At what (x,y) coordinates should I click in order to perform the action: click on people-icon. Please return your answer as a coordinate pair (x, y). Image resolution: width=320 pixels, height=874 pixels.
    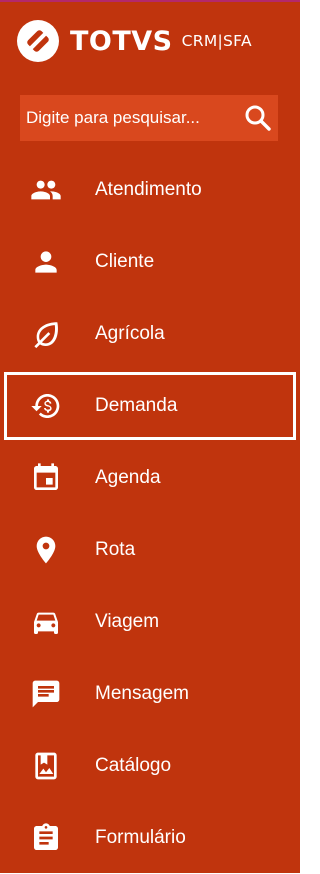
    Looking at the image, I should click on (46, 190).